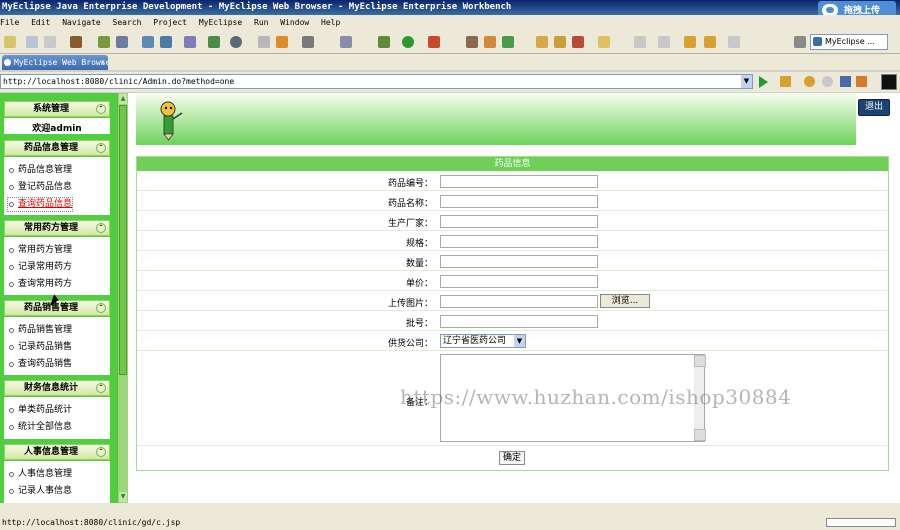  I want to click on deploy-icon, so click(148, 42).